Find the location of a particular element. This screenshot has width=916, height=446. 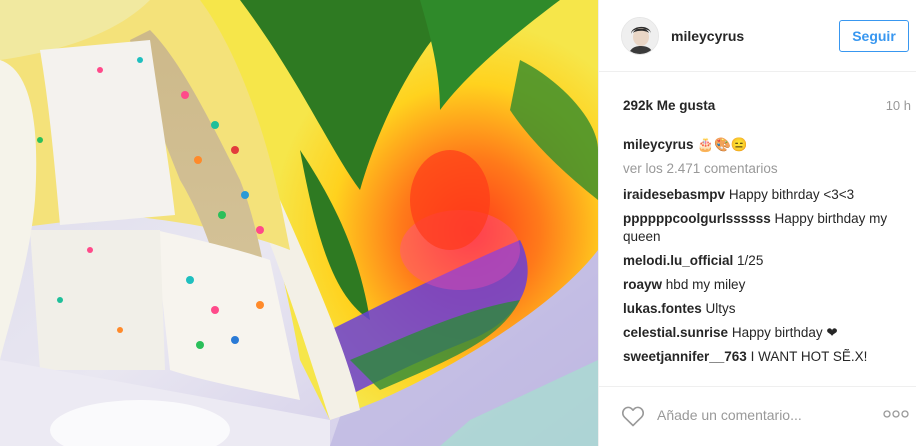

comment-item: sweetjannifer__763 I WANT HOT SẼ.X! is located at coordinates (764, 357).